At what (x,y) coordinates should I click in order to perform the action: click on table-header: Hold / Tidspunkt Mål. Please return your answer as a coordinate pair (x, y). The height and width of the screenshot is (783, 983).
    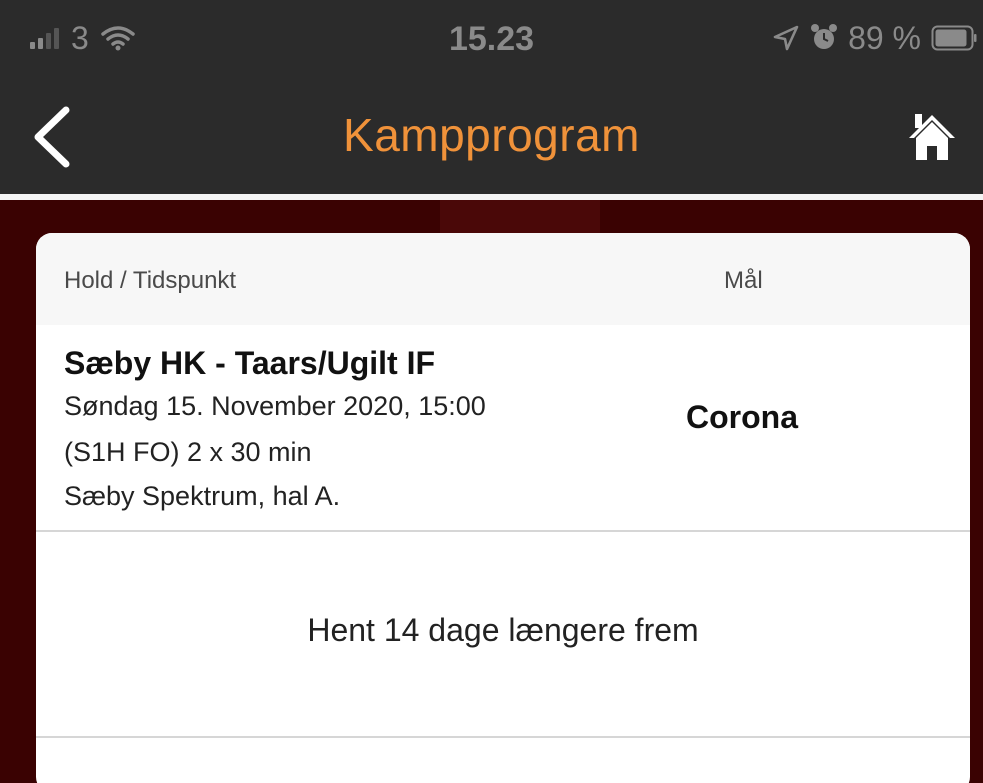
    Looking at the image, I should click on (503, 279).